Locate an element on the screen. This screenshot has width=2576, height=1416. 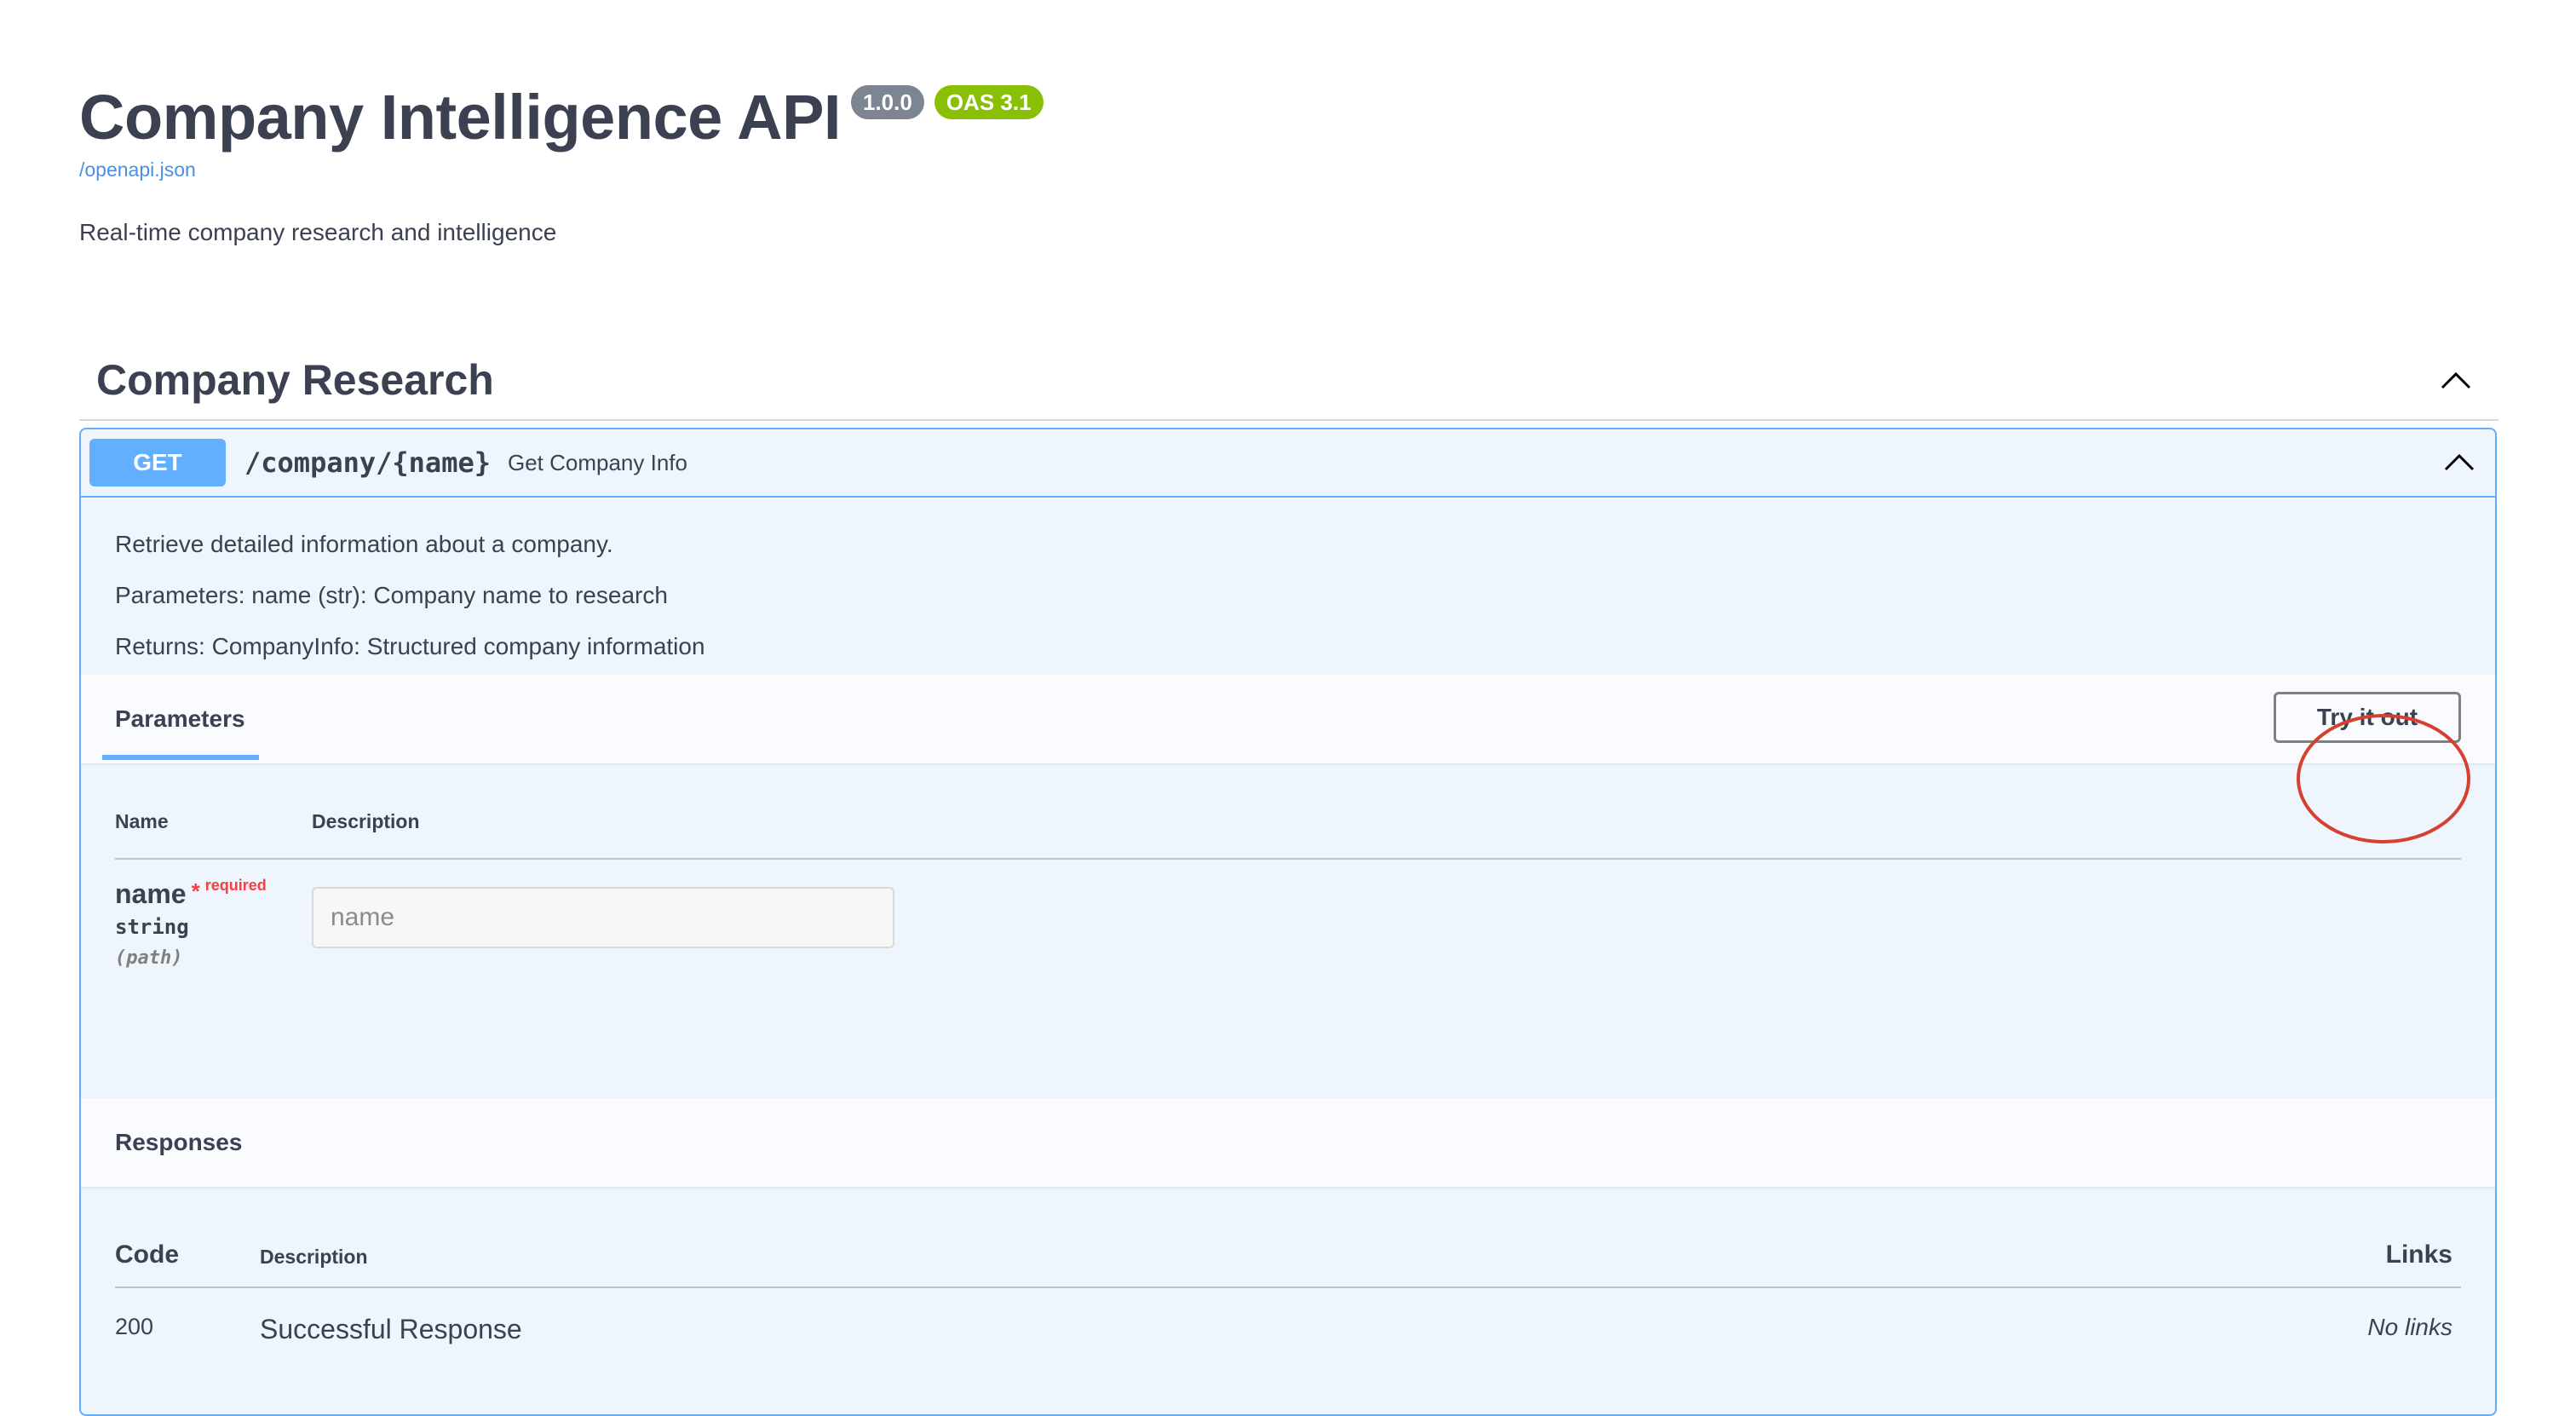
http-method-badge: GET is located at coordinates (157, 462).